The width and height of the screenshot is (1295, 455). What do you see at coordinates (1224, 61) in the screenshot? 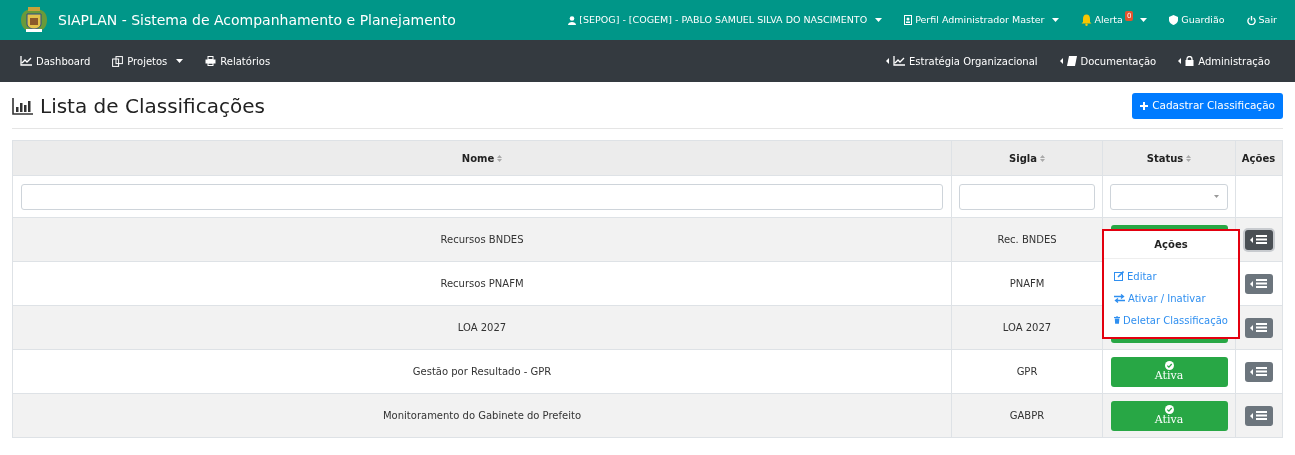
I see `nav-link: Administração` at bounding box center [1224, 61].